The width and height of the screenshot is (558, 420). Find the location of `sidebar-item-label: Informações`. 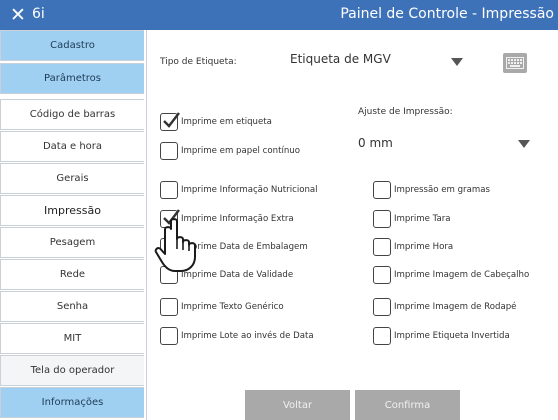

sidebar-item-label: Informações is located at coordinates (72, 402).